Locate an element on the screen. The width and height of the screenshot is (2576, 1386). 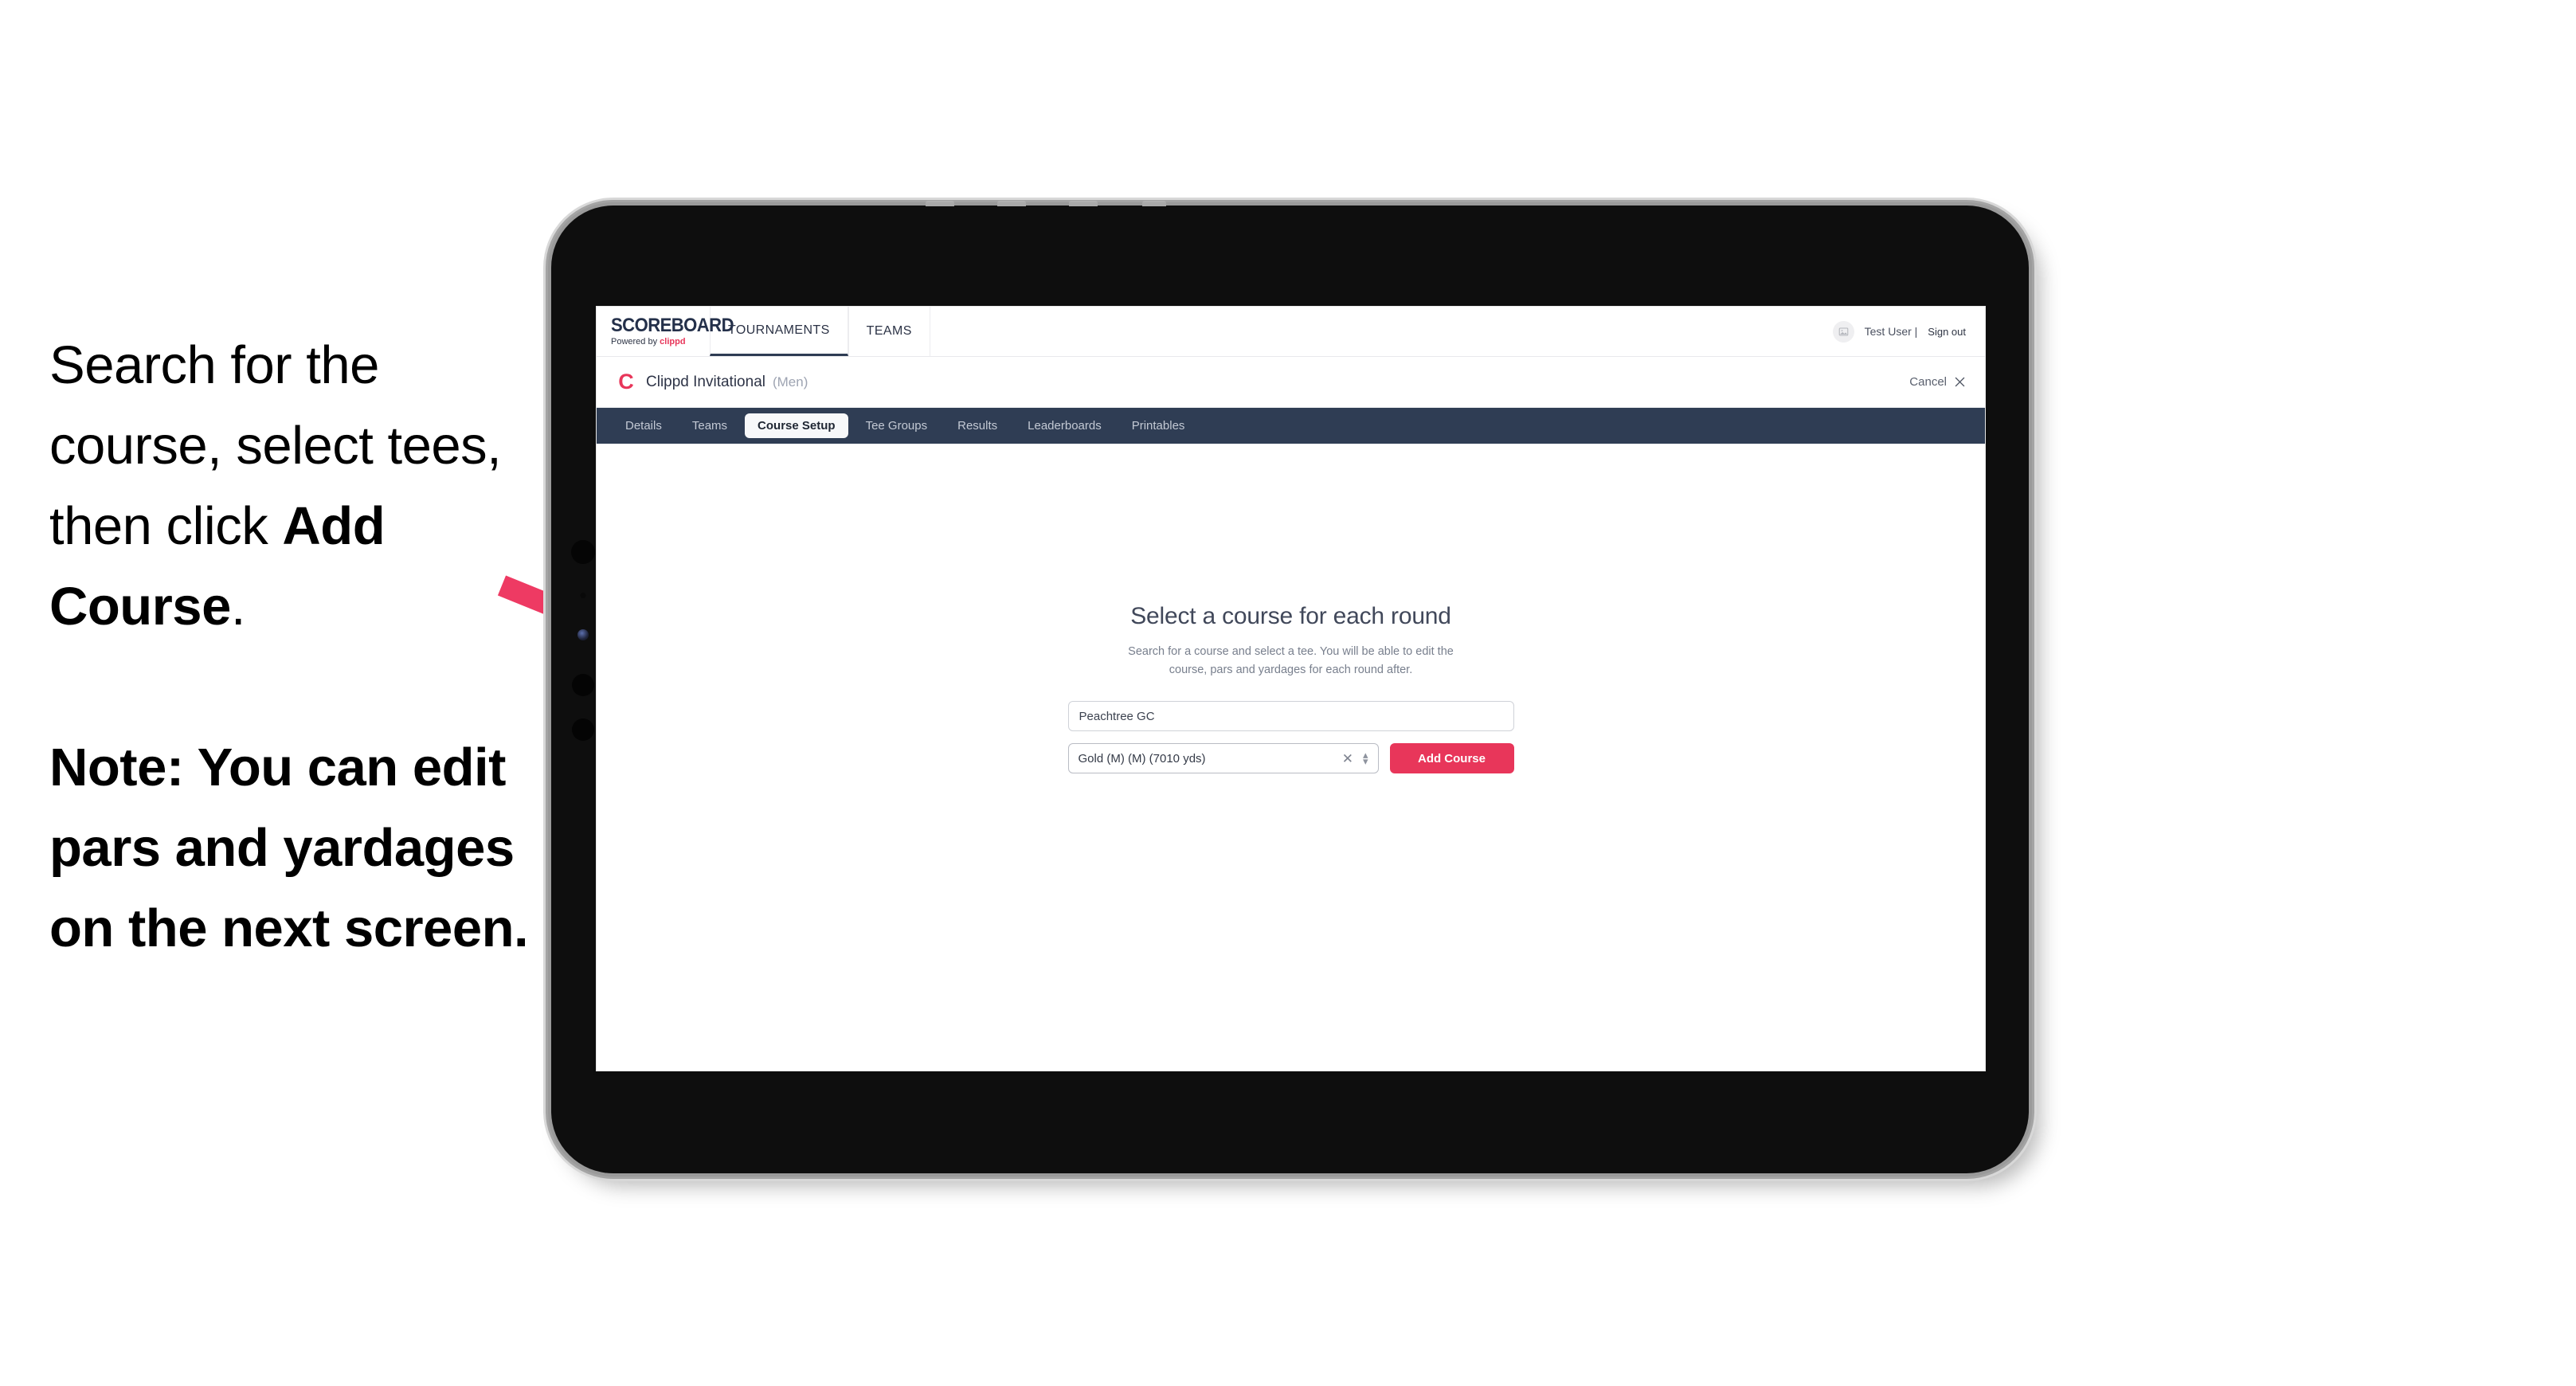
tab-results: Results is located at coordinates (977, 425).